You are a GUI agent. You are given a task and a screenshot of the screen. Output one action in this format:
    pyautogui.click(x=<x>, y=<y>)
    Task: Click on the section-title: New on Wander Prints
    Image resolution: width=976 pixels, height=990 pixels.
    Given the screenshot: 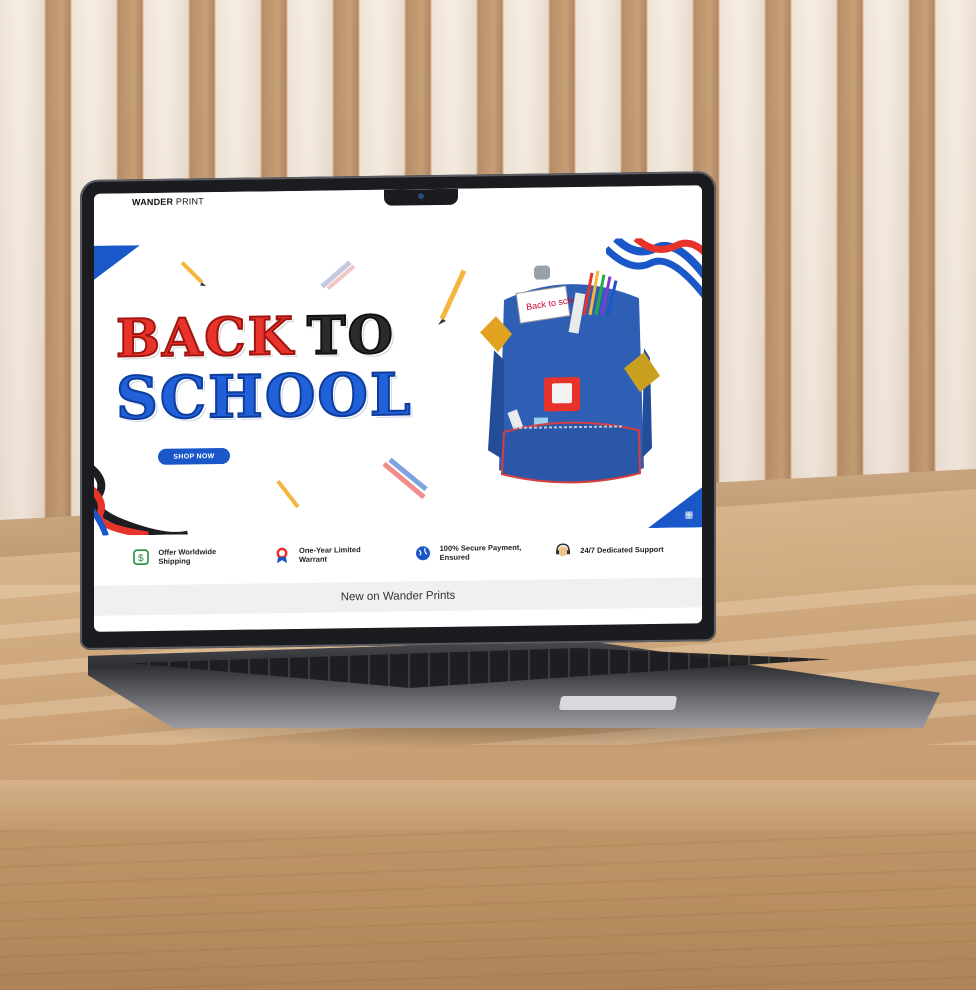 What is the action you would take?
    pyautogui.click(x=398, y=596)
    